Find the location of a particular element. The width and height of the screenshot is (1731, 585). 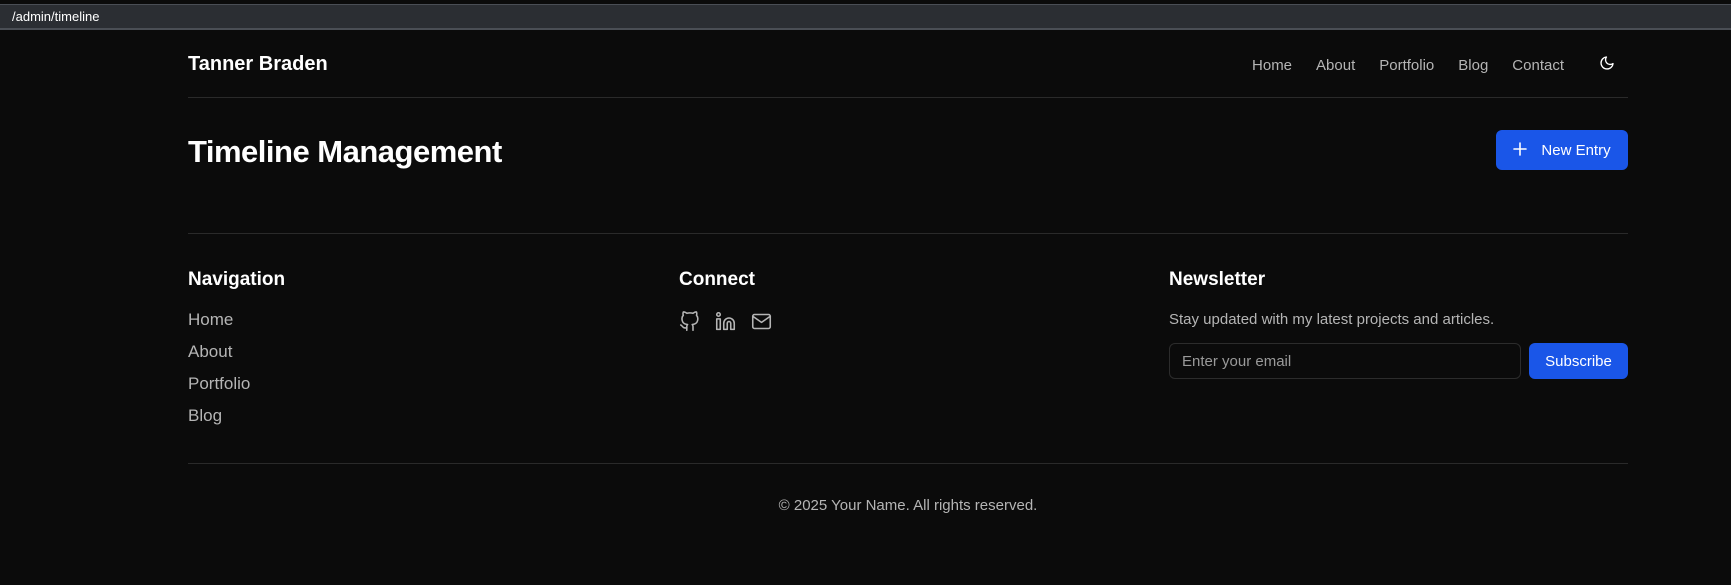

footer-newsletter-heading: Newsletter is located at coordinates (1217, 279).